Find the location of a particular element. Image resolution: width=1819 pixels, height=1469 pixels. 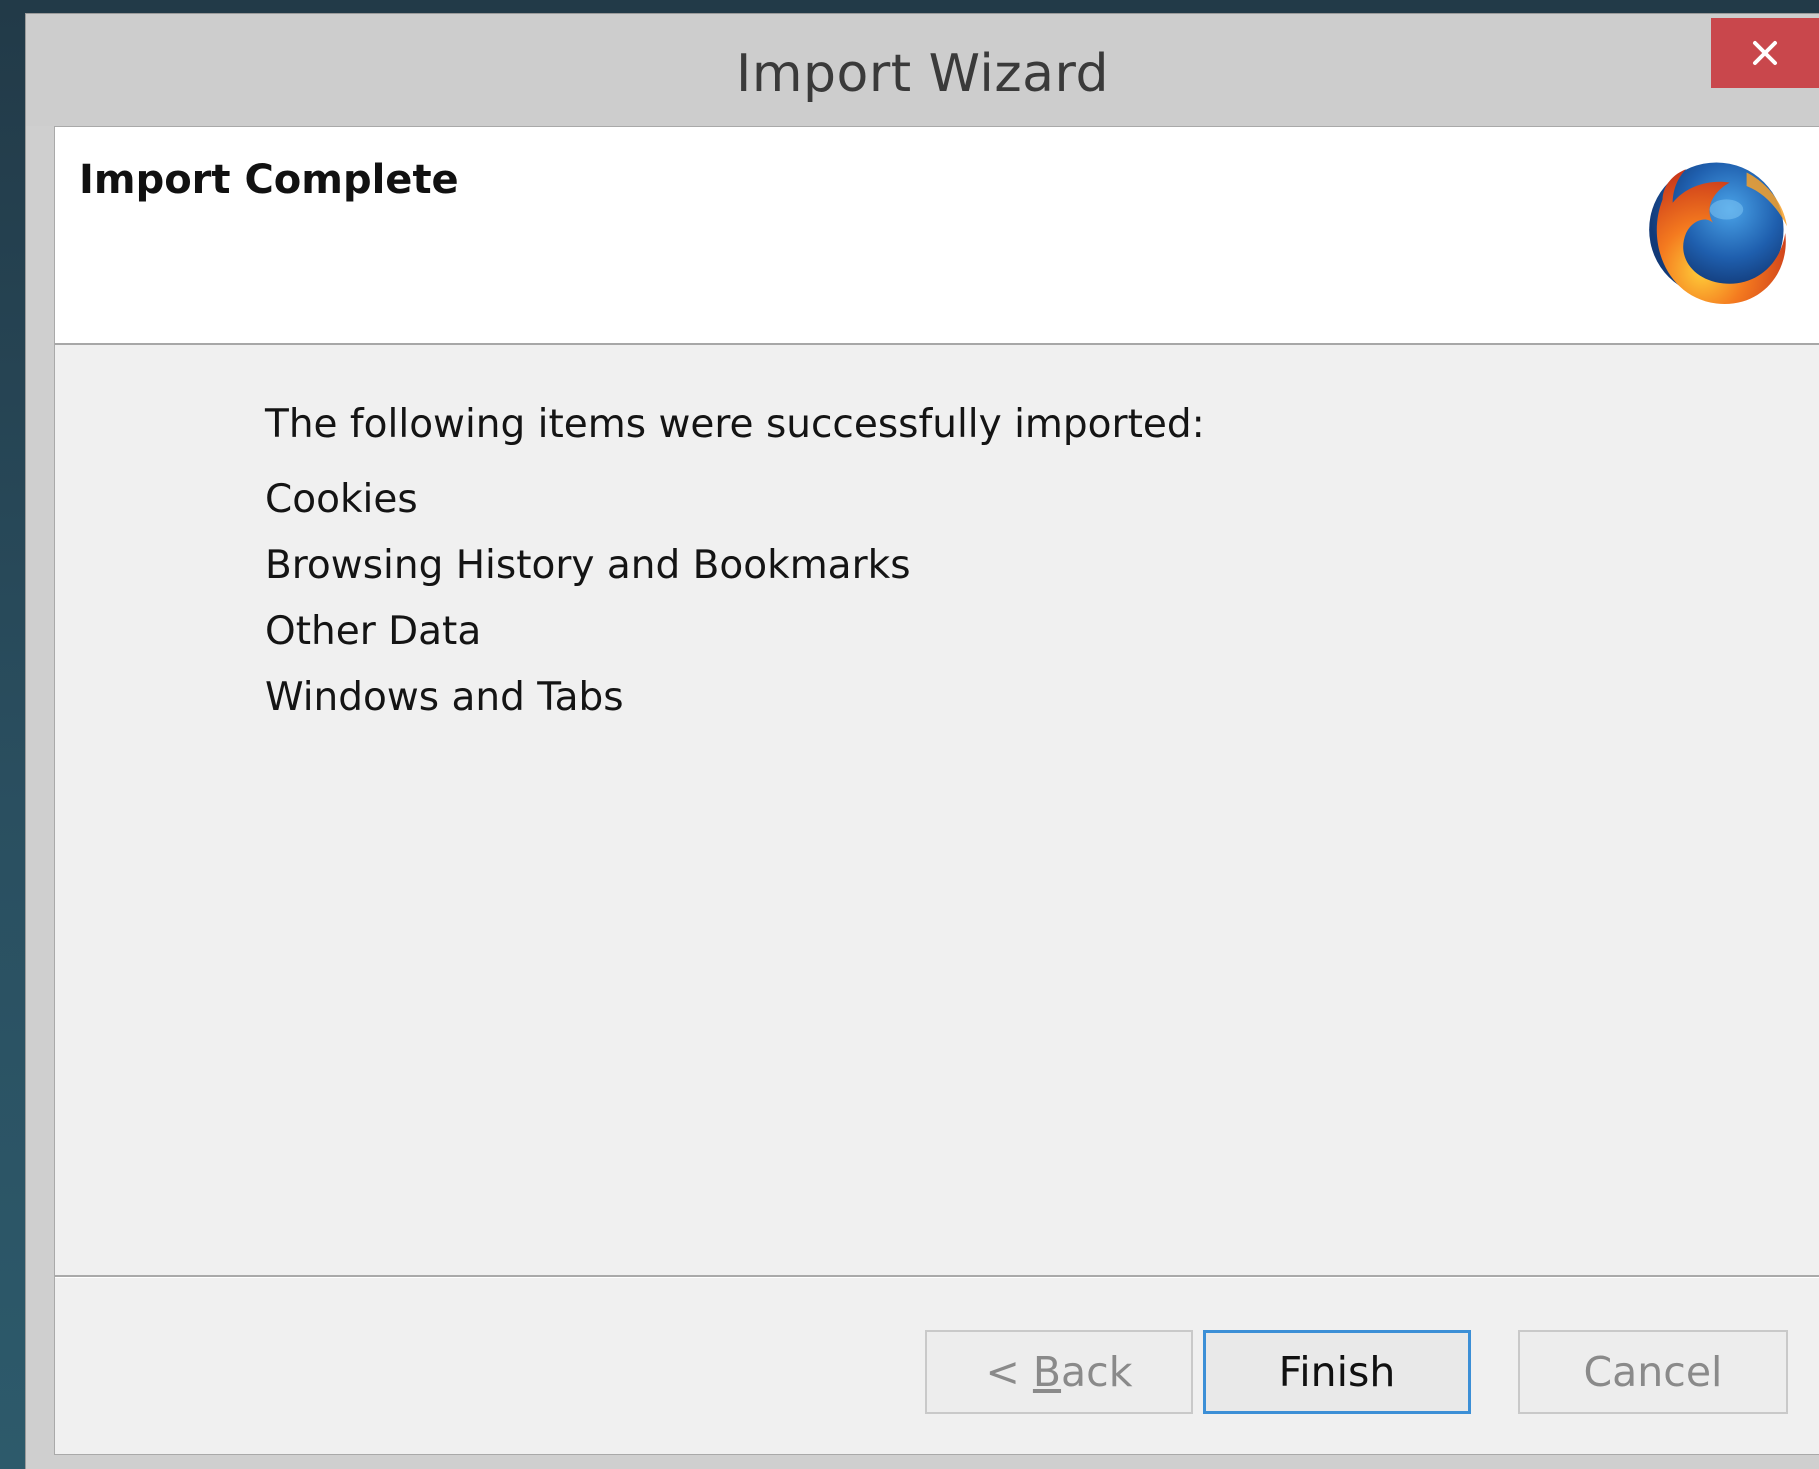

window-title: Import Wizard is located at coordinates (922, 74).